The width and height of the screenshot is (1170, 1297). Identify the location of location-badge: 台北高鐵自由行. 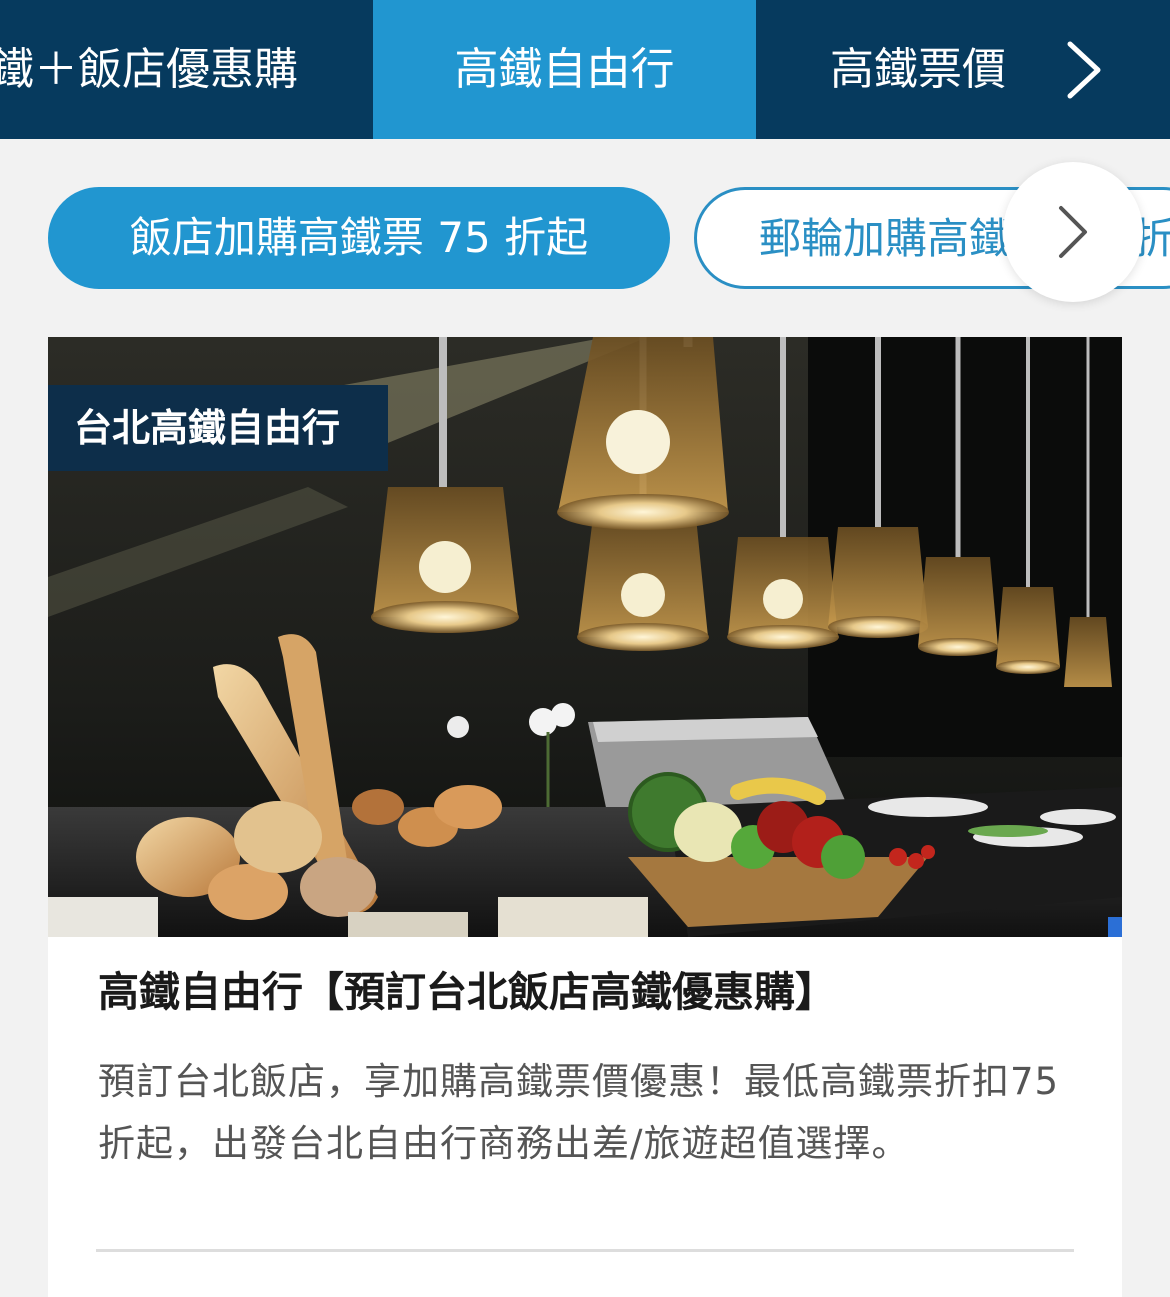
(218, 428).